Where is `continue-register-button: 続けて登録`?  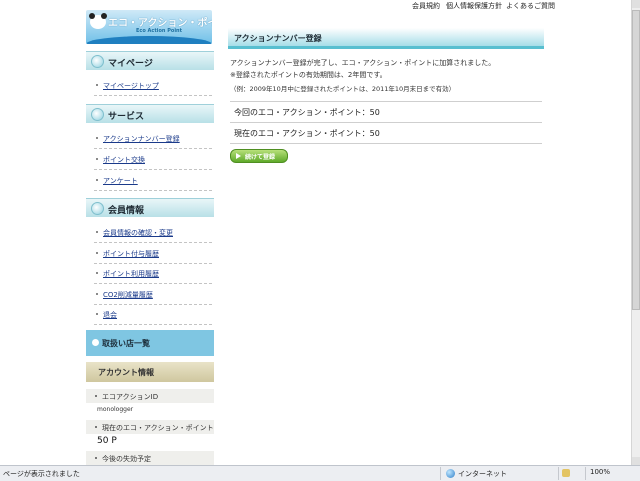
continue-register-button: 続けて登録 is located at coordinates (259, 156).